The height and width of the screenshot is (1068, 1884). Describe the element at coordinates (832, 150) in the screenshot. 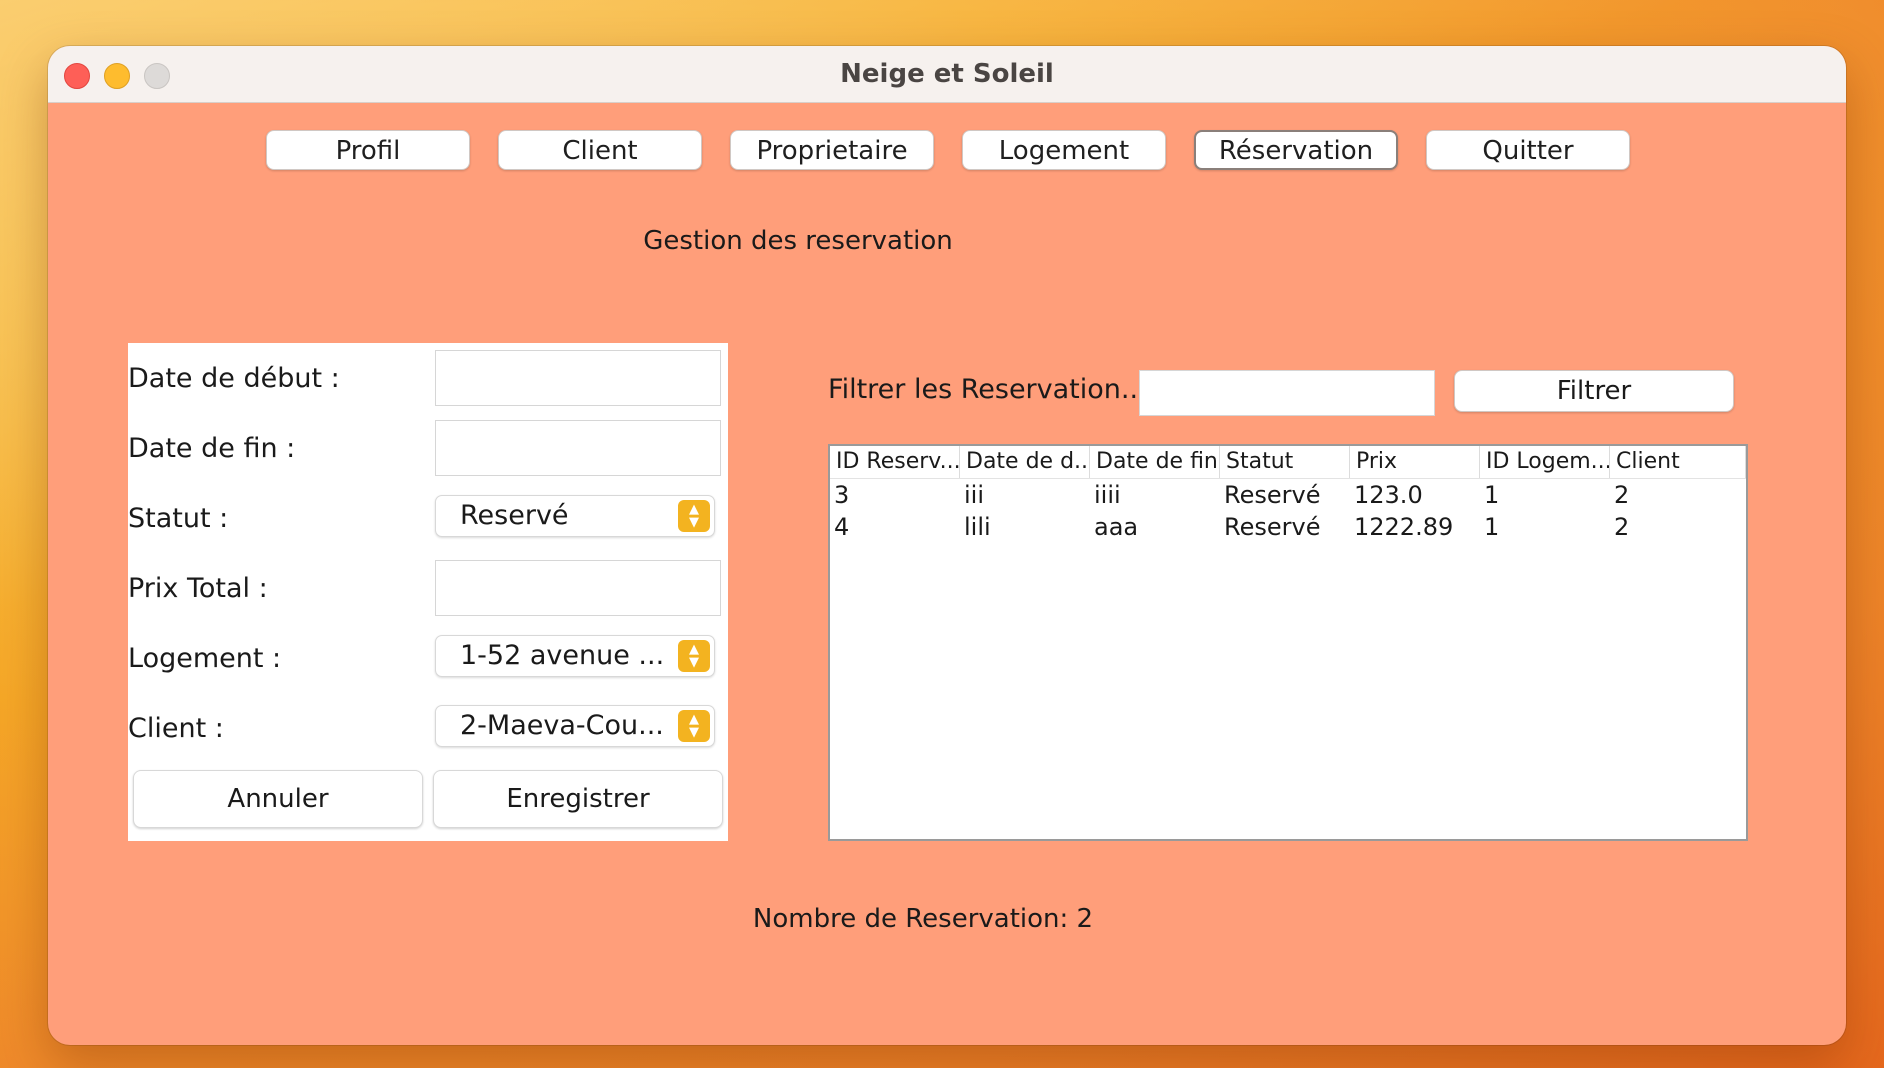

I see `nav-proprietaire-button: Proprietaire` at that location.